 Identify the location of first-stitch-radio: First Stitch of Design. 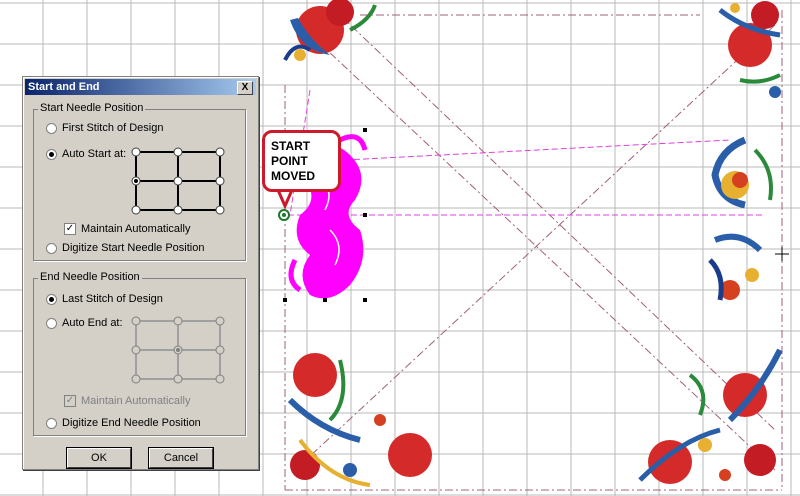
(104, 128).